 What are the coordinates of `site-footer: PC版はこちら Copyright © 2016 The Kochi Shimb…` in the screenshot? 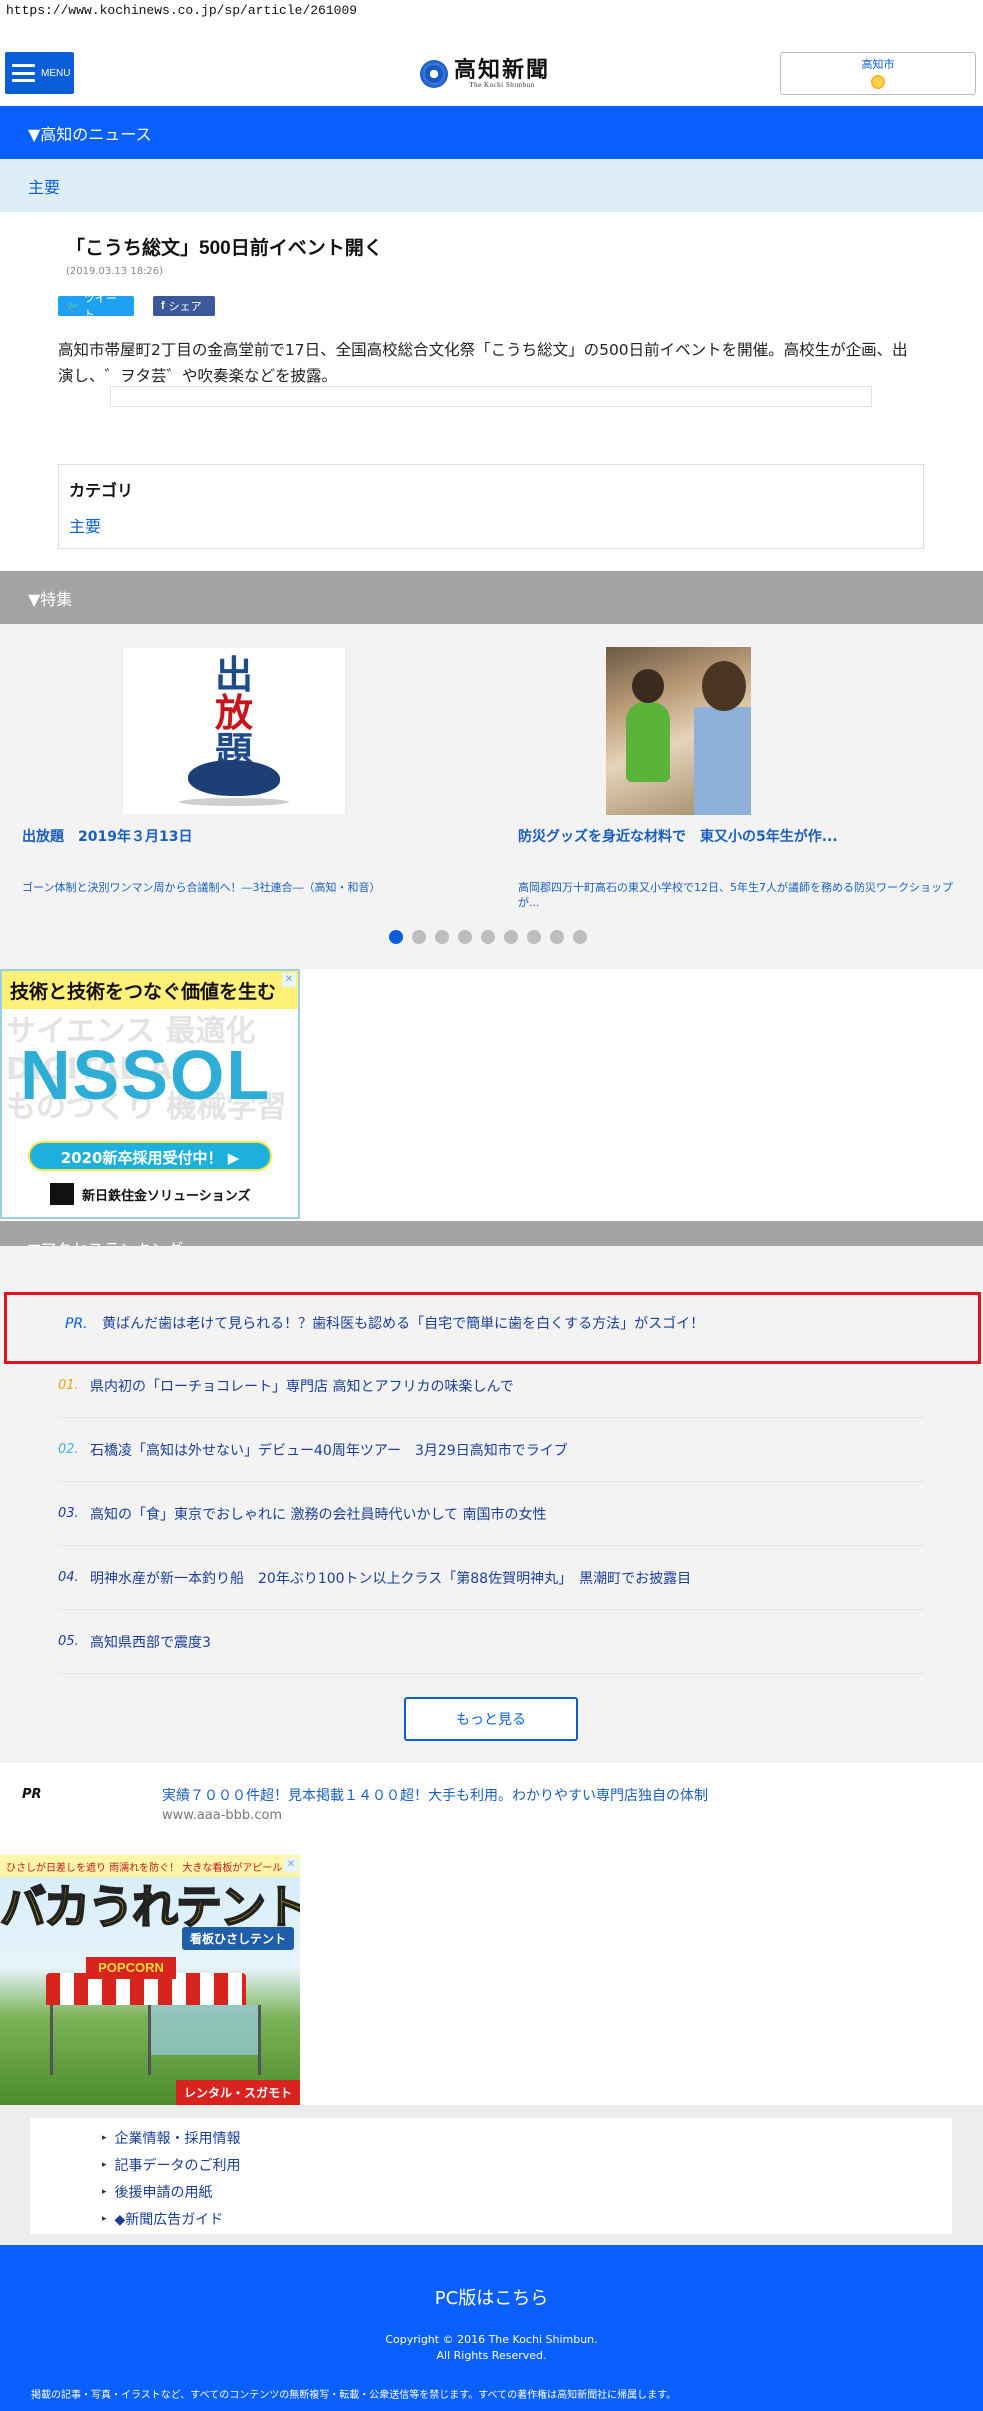 It's located at (491, 2328).